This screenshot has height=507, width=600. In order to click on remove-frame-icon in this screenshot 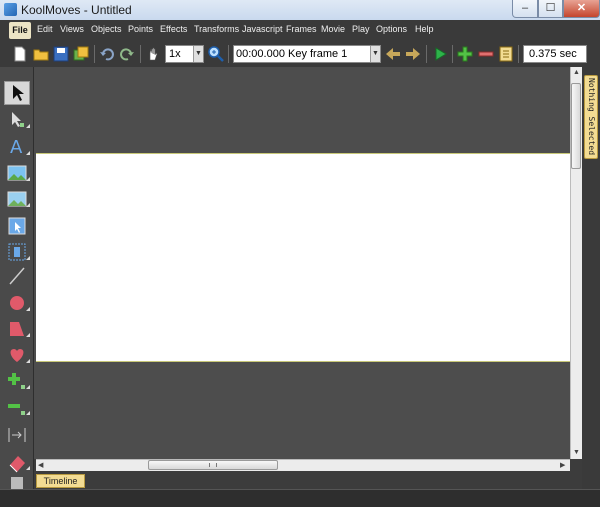, I will do `click(486, 54)`.